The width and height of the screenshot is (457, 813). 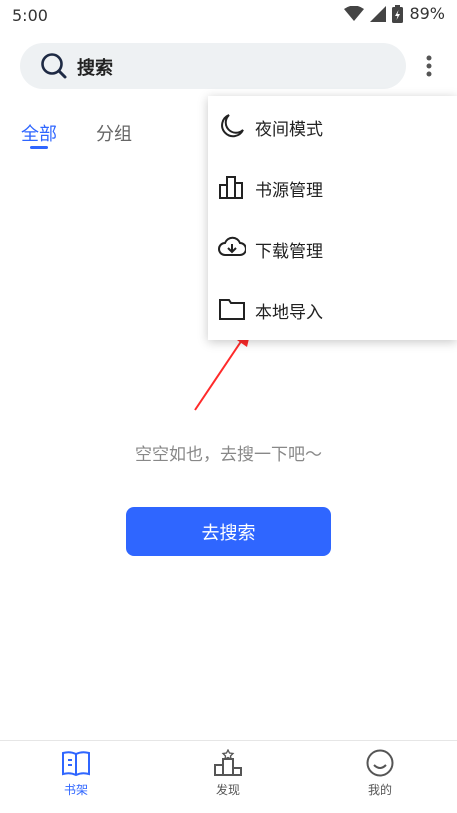 I want to click on tab-all: 全部, so click(x=39, y=133).